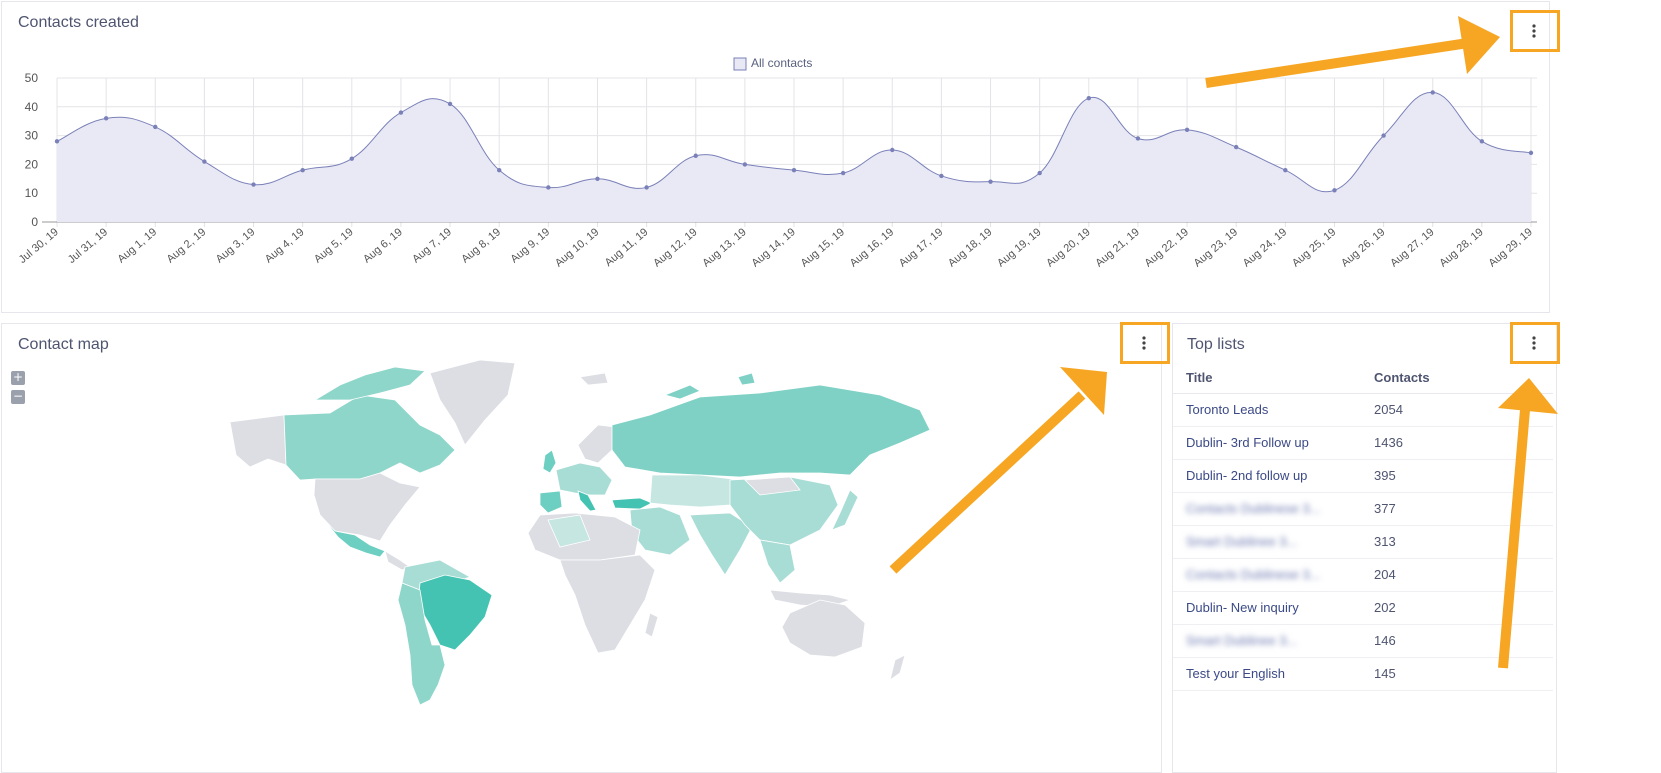 The width and height of the screenshot is (1661, 773). Describe the element at coordinates (872, 247) in the screenshot. I see `x-tick-label: Aug 16, 19` at that location.